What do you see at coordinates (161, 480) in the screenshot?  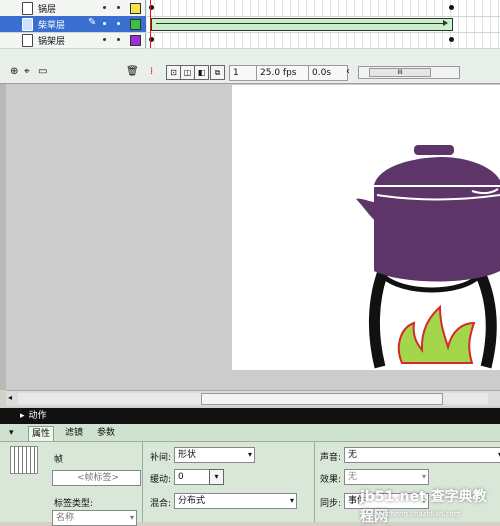 I see `ease-label: 缓动:` at bounding box center [161, 480].